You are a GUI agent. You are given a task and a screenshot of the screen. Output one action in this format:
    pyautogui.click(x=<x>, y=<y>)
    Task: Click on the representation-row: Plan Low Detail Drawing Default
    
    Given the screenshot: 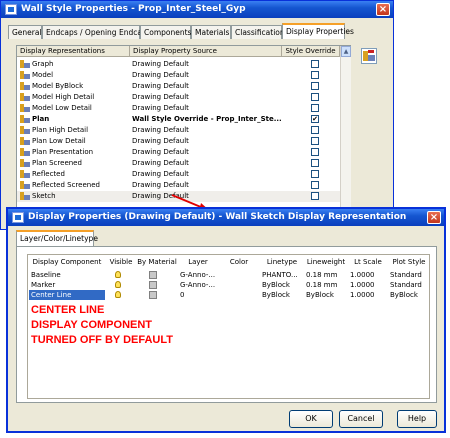 What is the action you would take?
    pyautogui.click(x=178, y=141)
    